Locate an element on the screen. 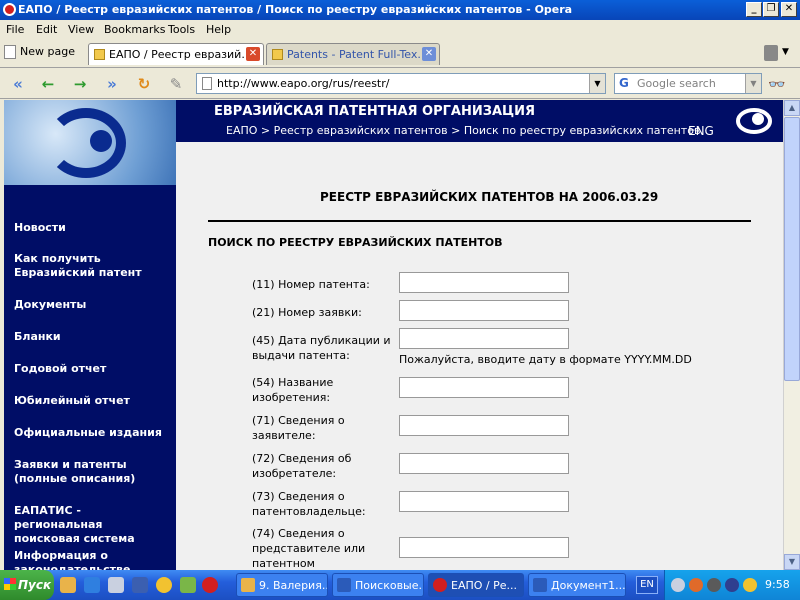  tray-app-icon is located at coordinates (678, 585).